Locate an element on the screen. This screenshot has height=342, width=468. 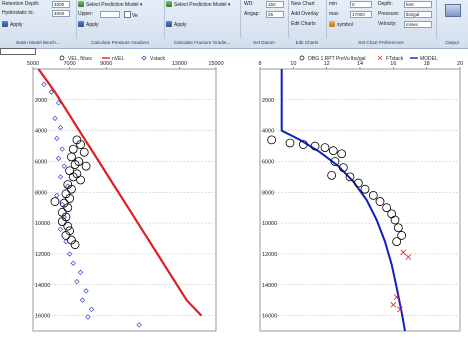
airgap-input: 25 is located at coordinates (275, 14).